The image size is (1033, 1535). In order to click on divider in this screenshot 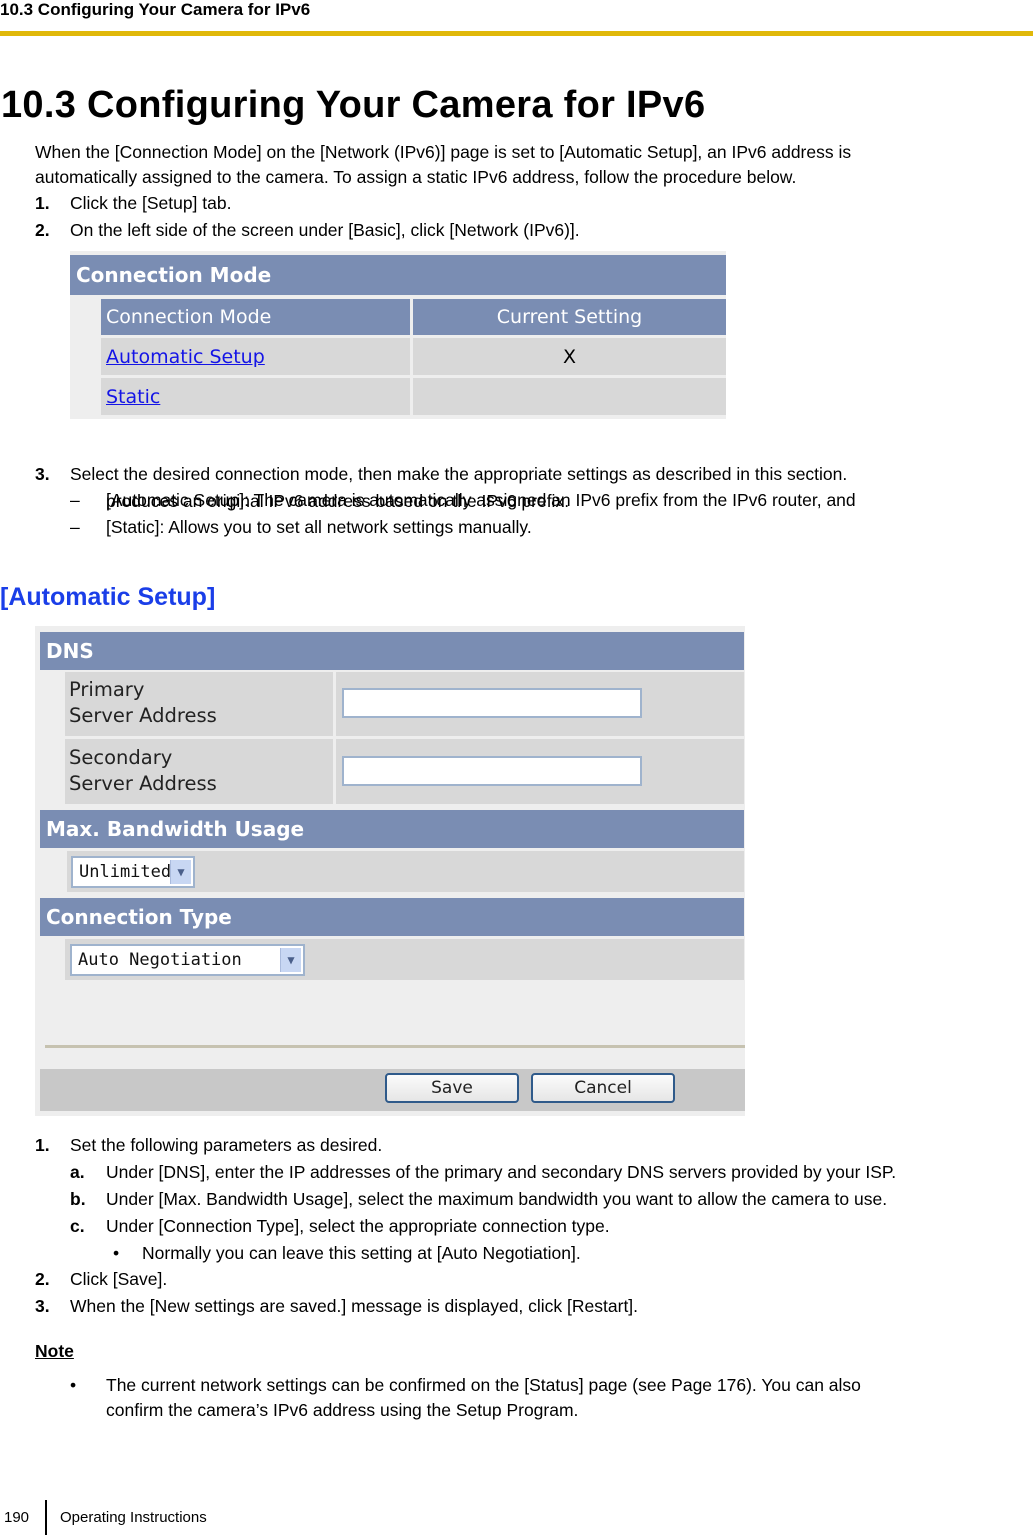, I will do `click(395, 1046)`.